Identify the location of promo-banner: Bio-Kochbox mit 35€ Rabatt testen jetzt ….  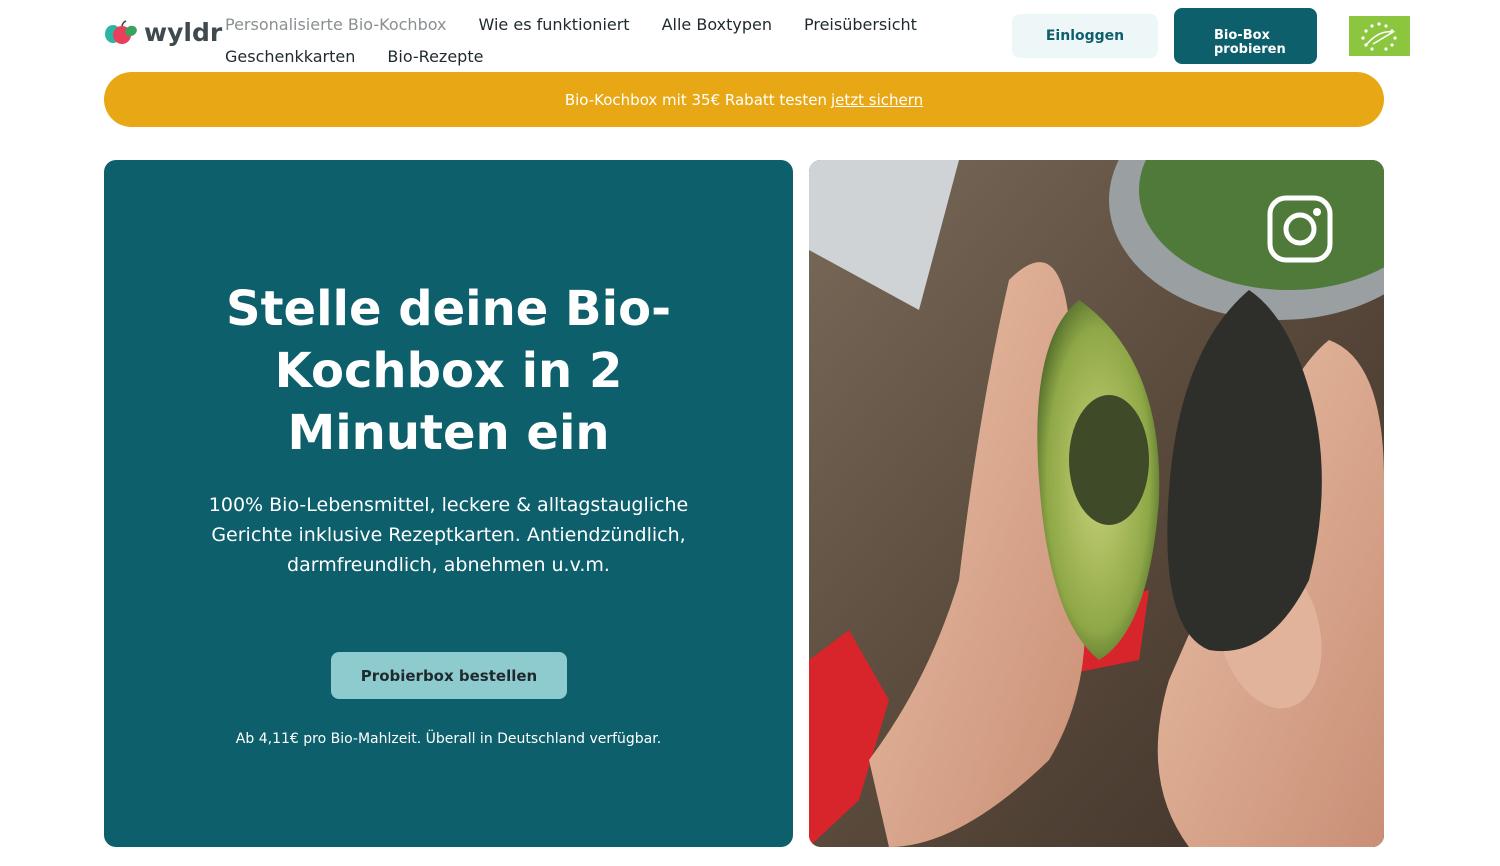
(744, 99).